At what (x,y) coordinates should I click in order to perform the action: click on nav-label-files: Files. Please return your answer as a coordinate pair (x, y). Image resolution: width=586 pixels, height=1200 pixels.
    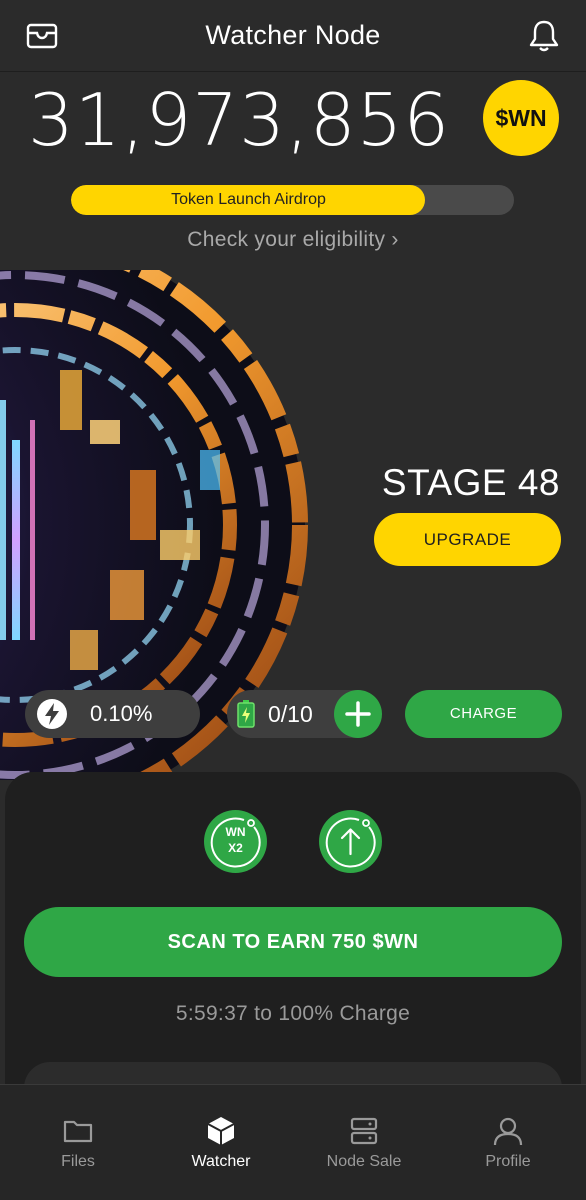
    Looking at the image, I should click on (78, 1161).